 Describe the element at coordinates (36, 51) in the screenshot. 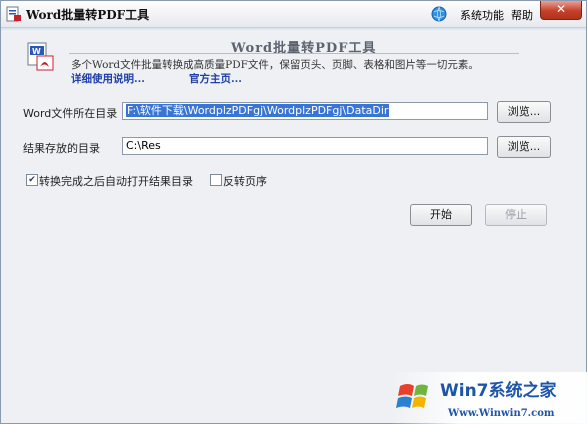

I see `svg-text: W` at that location.